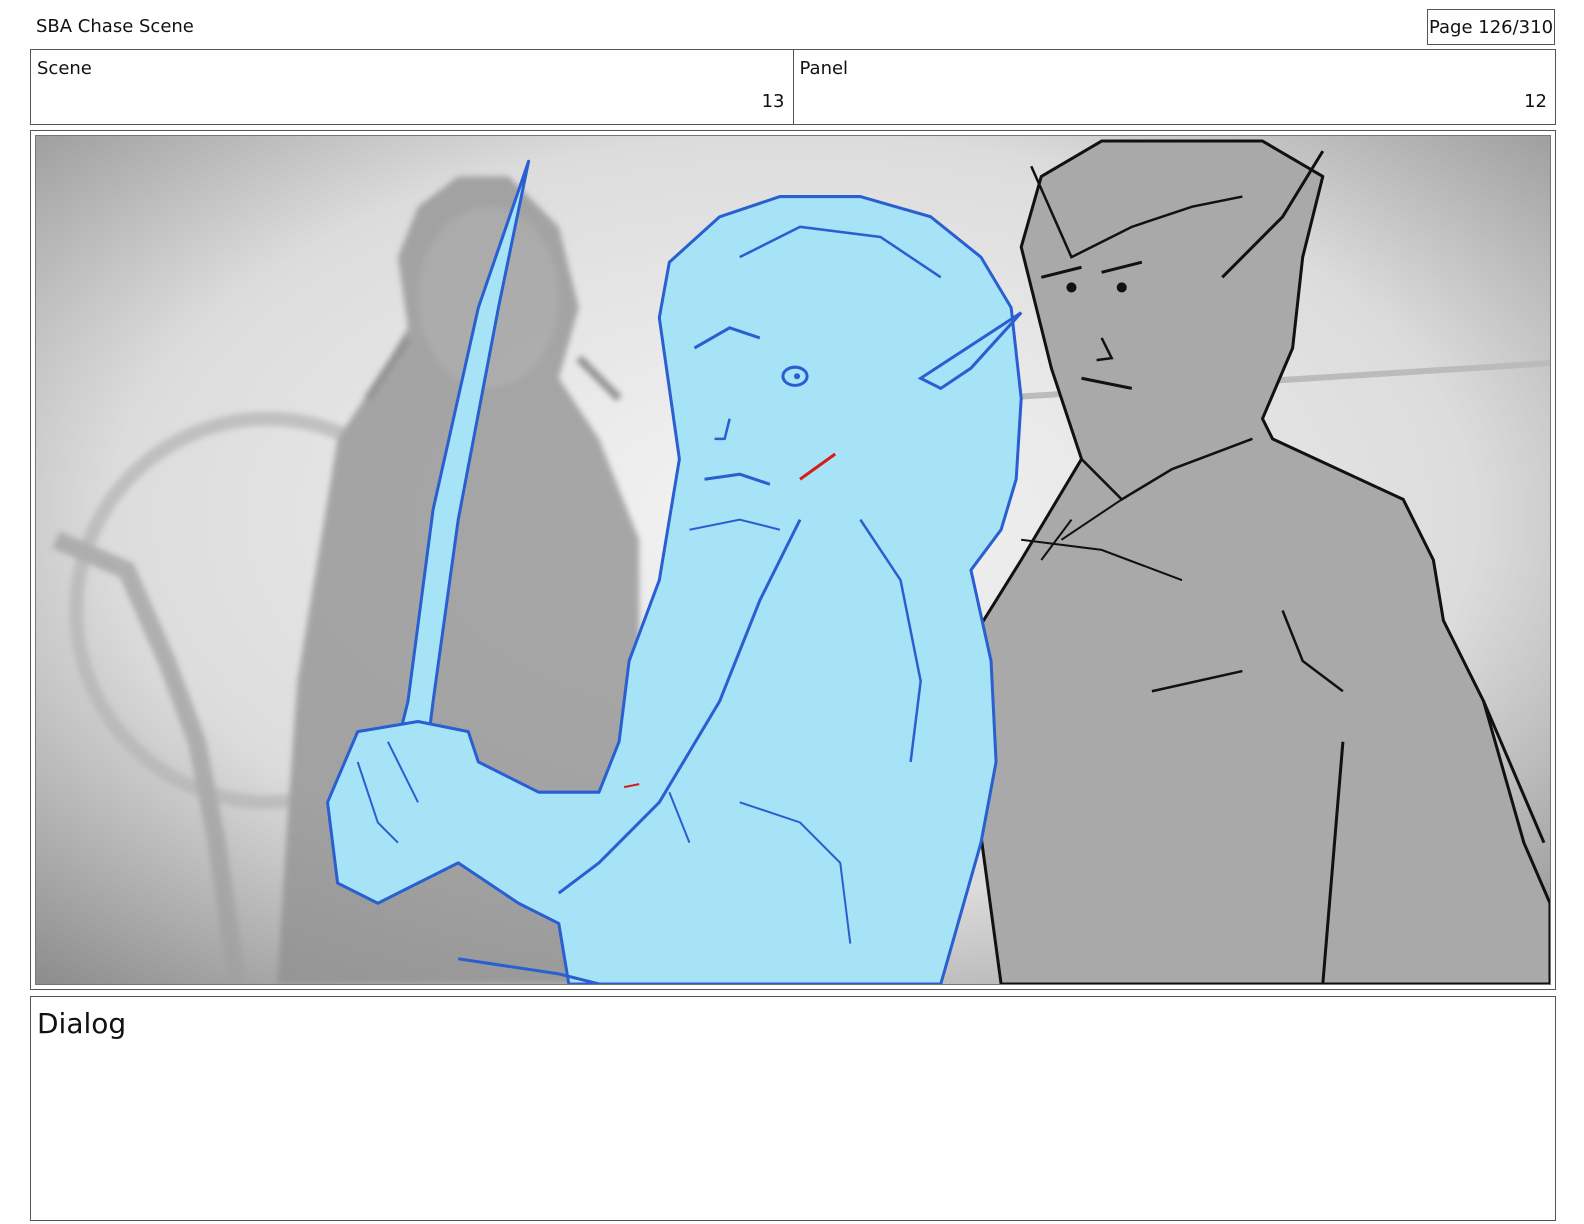 The height and width of the screenshot is (1224, 1584). What do you see at coordinates (1491, 27) in the screenshot?
I see `page-number: Page 126/310` at bounding box center [1491, 27].